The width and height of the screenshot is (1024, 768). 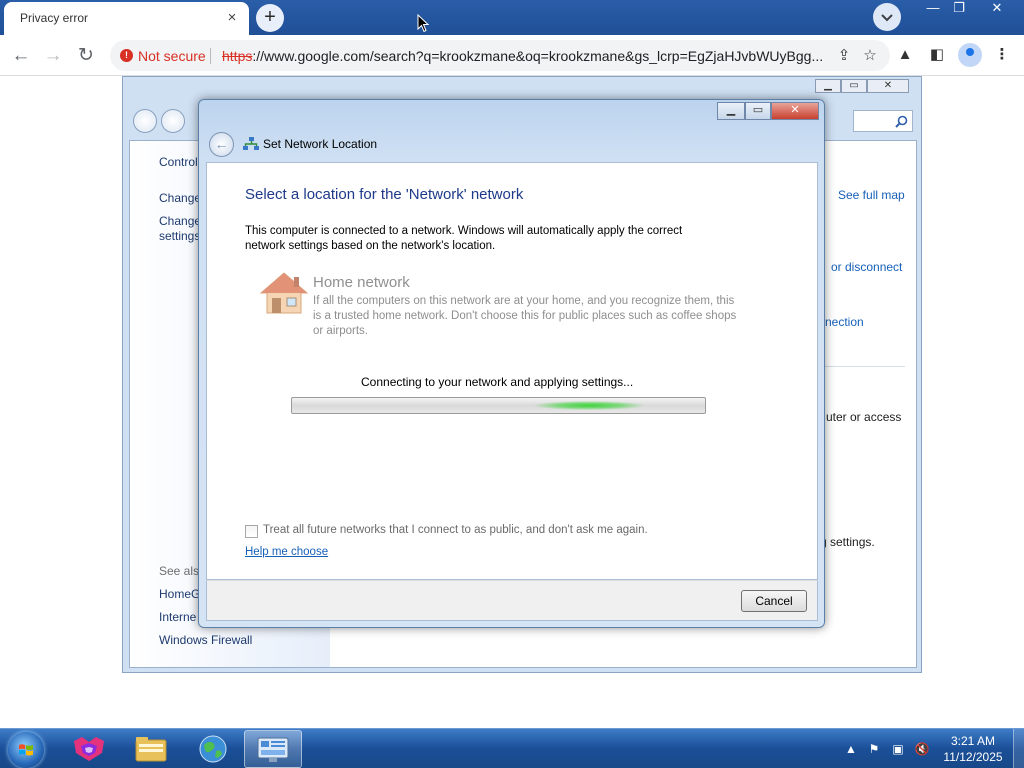 I want to click on show-desktop-button, so click(x=1018, y=748).